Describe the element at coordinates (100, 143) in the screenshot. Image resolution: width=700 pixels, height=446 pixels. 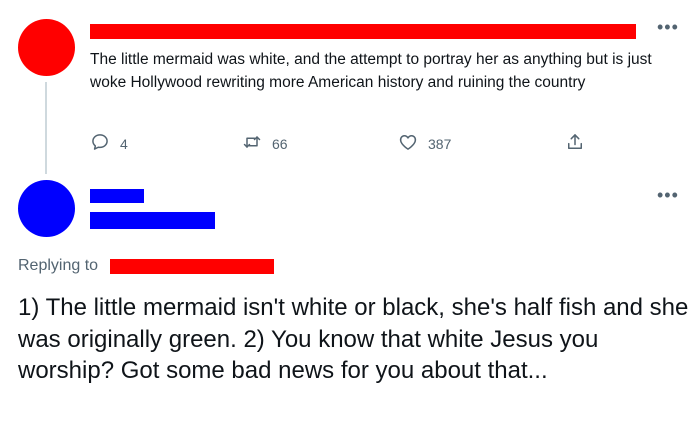
I see `reply-icon` at that location.